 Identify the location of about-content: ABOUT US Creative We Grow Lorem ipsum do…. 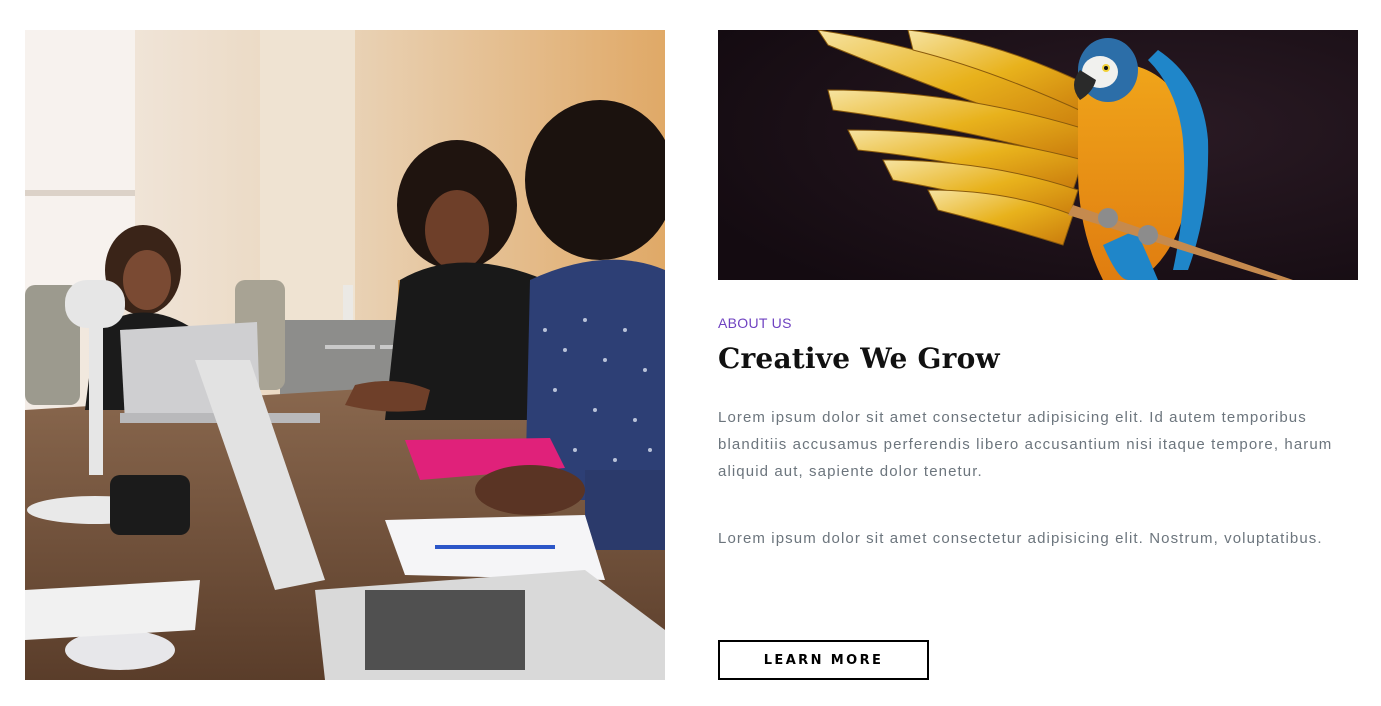
(1028, 430).